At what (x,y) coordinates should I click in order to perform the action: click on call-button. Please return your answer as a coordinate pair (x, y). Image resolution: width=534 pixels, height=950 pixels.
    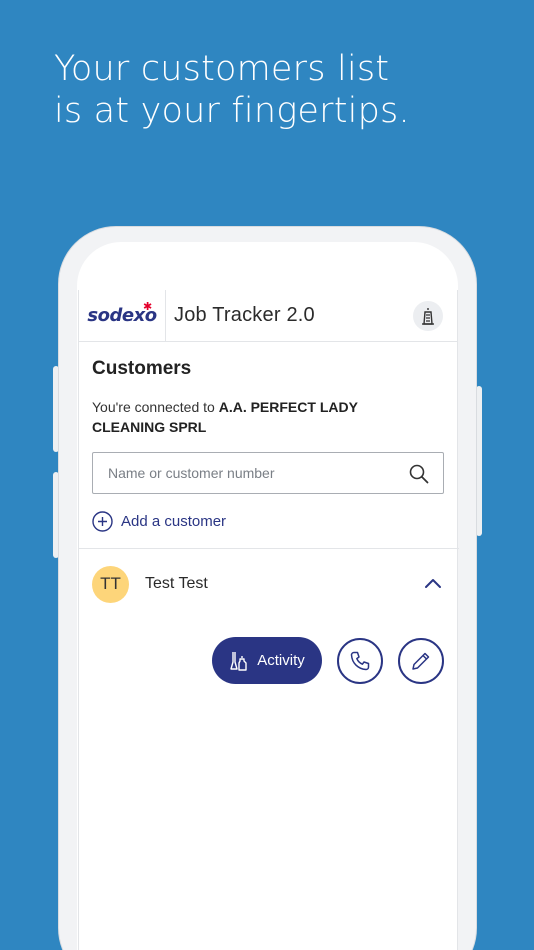
    Looking at the image, I should click on (360, 660).